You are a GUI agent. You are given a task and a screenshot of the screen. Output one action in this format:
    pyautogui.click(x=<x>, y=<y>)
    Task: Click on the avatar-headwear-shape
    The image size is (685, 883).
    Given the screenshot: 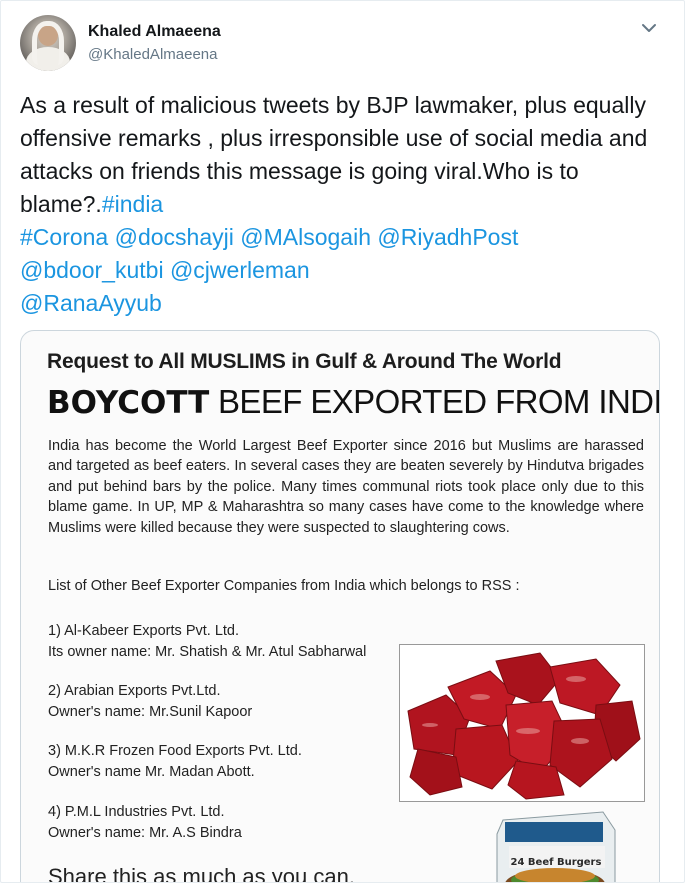 What is the action you would take?
    pyautogui.click(x=48, y=43)
    